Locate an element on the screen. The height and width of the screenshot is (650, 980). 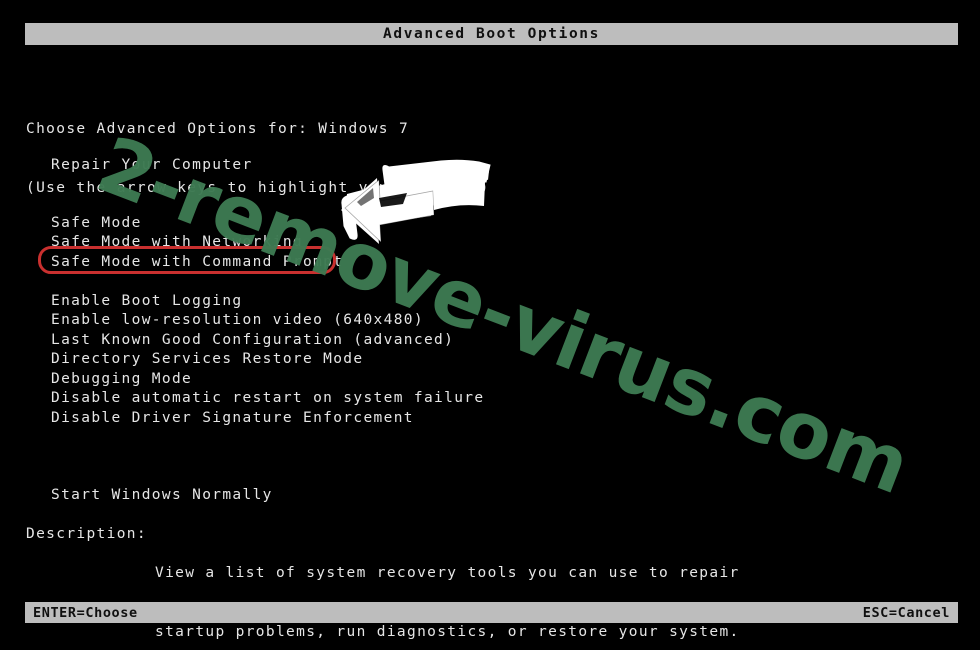
menu-item-safe-mode-with-command-prompt: Safe Mode with Command Prompt is located at coordinates (267, 263).